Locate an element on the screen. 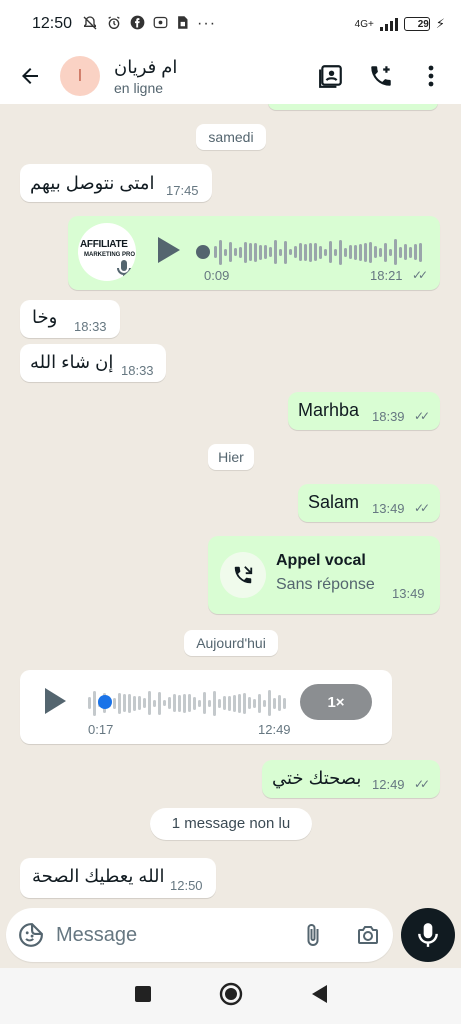 The height and width of the screenshot is (1024, 461). media-app-icon is located at coordinates (160, 24).